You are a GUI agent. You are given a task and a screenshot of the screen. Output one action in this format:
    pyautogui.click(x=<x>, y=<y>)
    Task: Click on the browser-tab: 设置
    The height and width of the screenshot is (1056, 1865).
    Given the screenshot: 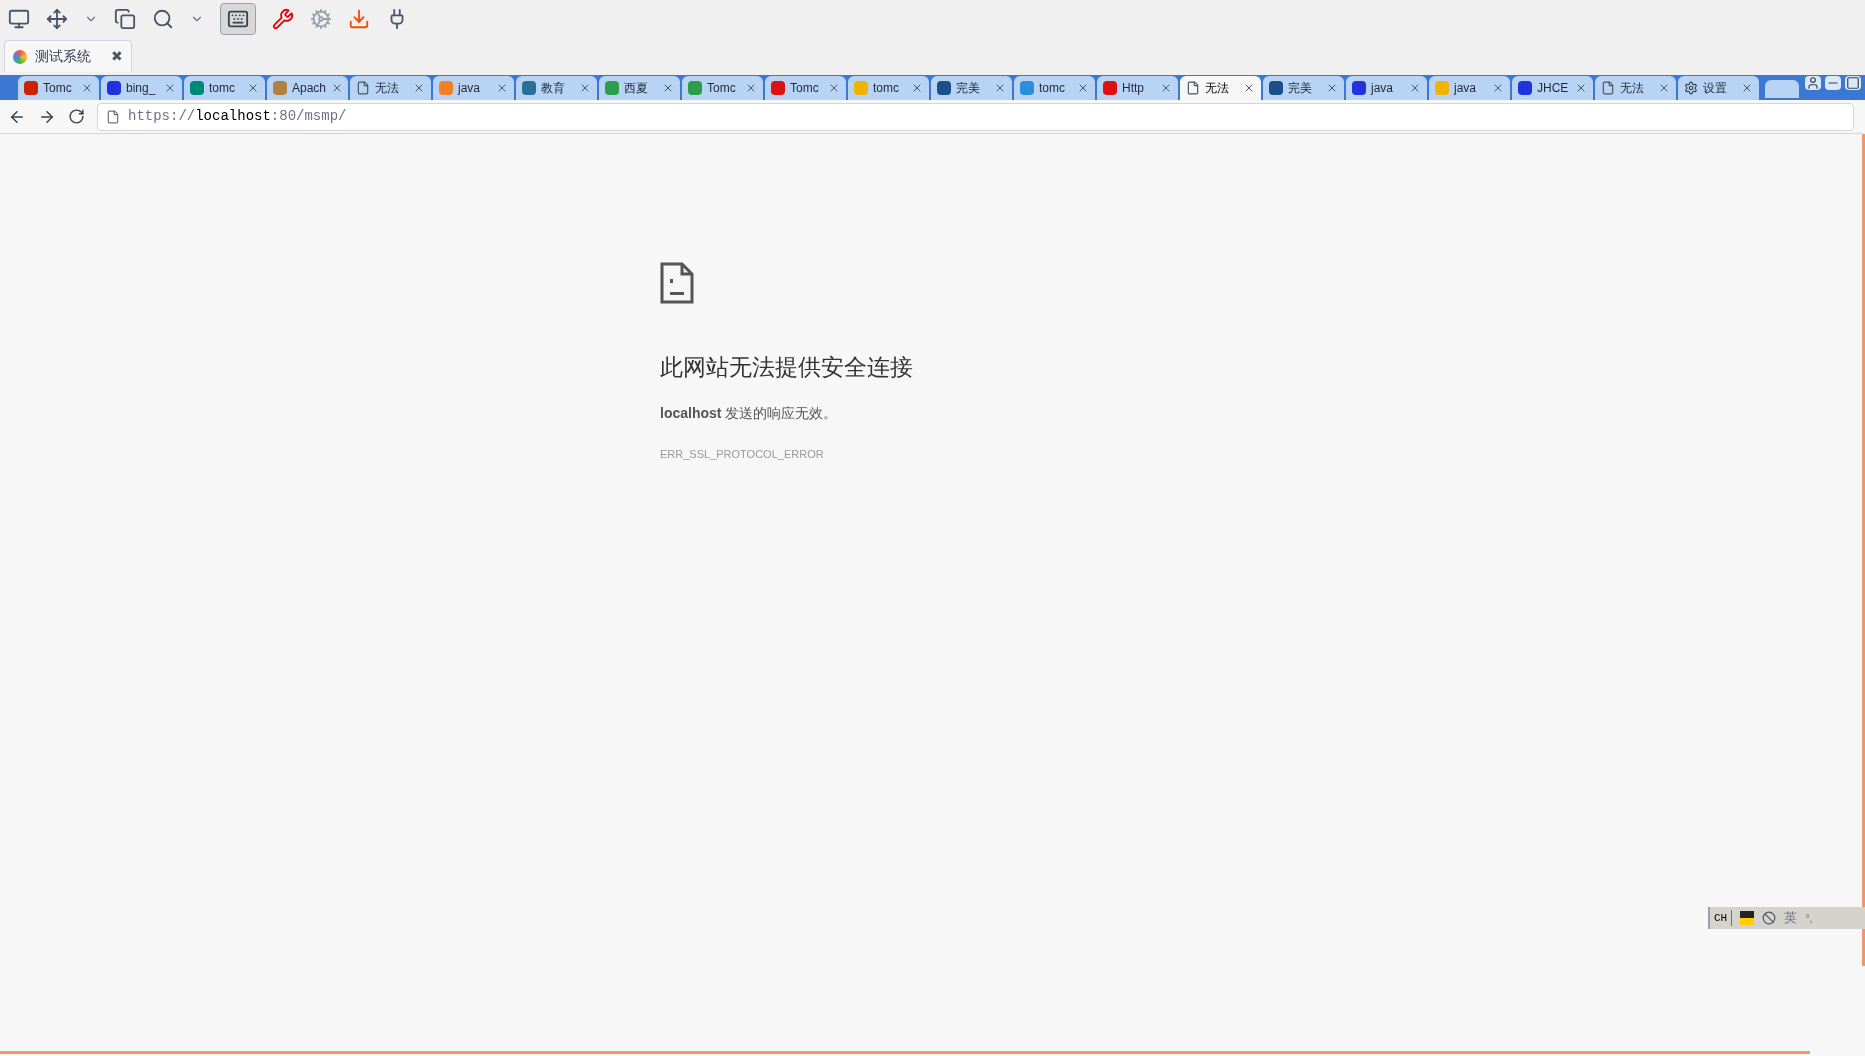 What is the action you would take?
    pyautogui.click(x=1718, y=88)
    